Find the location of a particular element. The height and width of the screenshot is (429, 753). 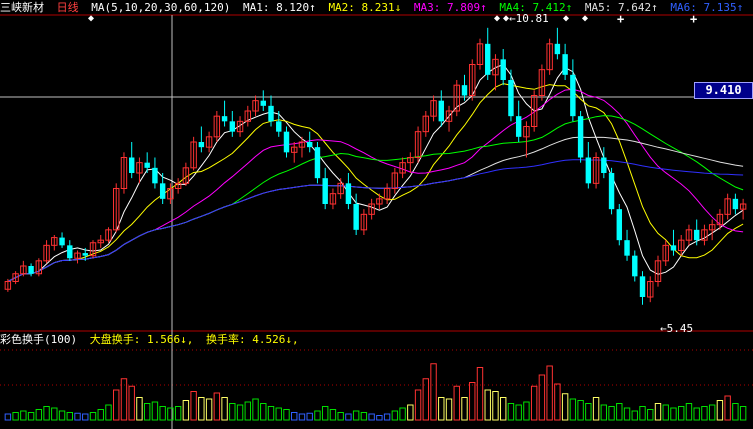

current-price-tag: 9.410 is located at coordinates (723, 90).